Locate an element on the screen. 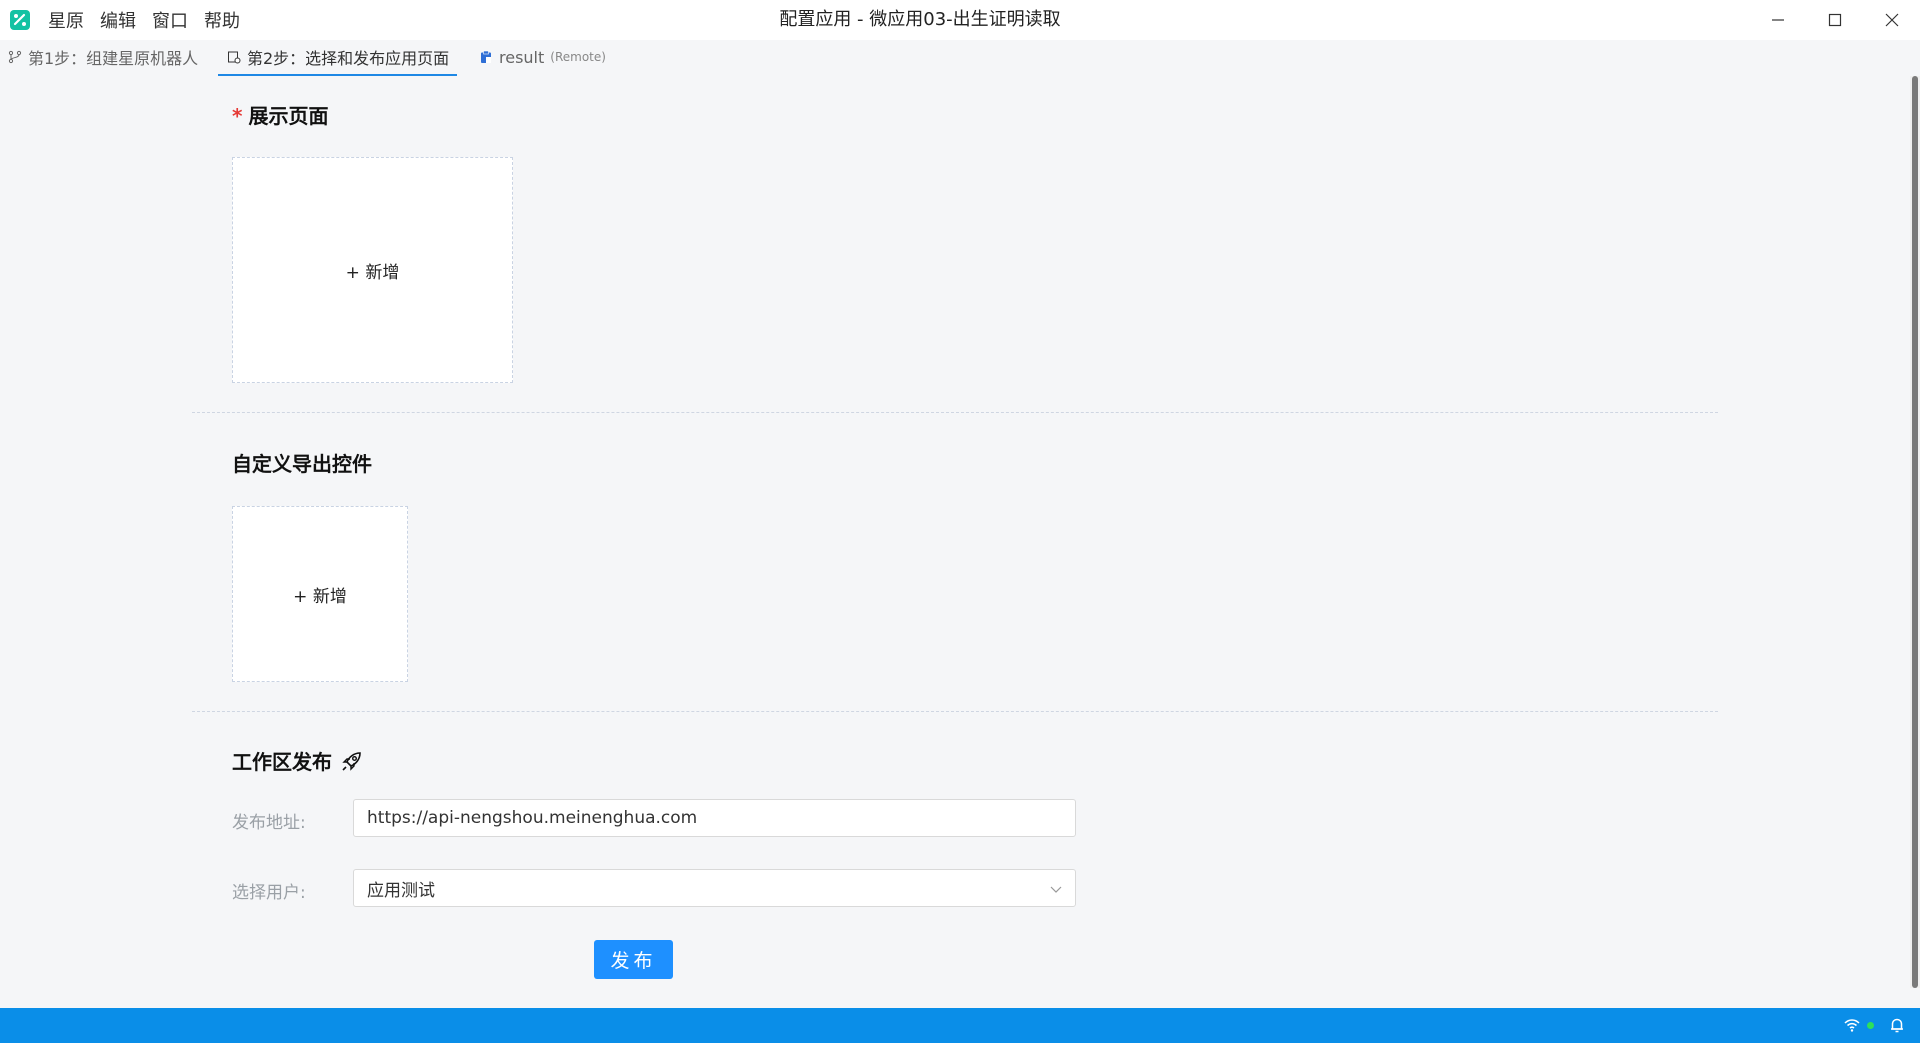  add-display-page-label: + 新增 is located at coordinates (372, 272).